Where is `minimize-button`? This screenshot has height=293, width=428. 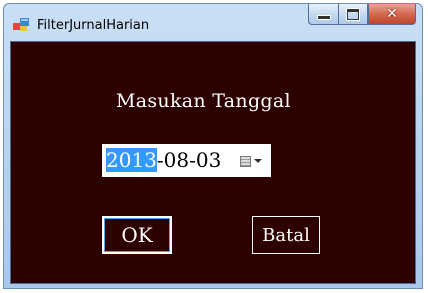
minimize-button is located at coordinates (323, 14).